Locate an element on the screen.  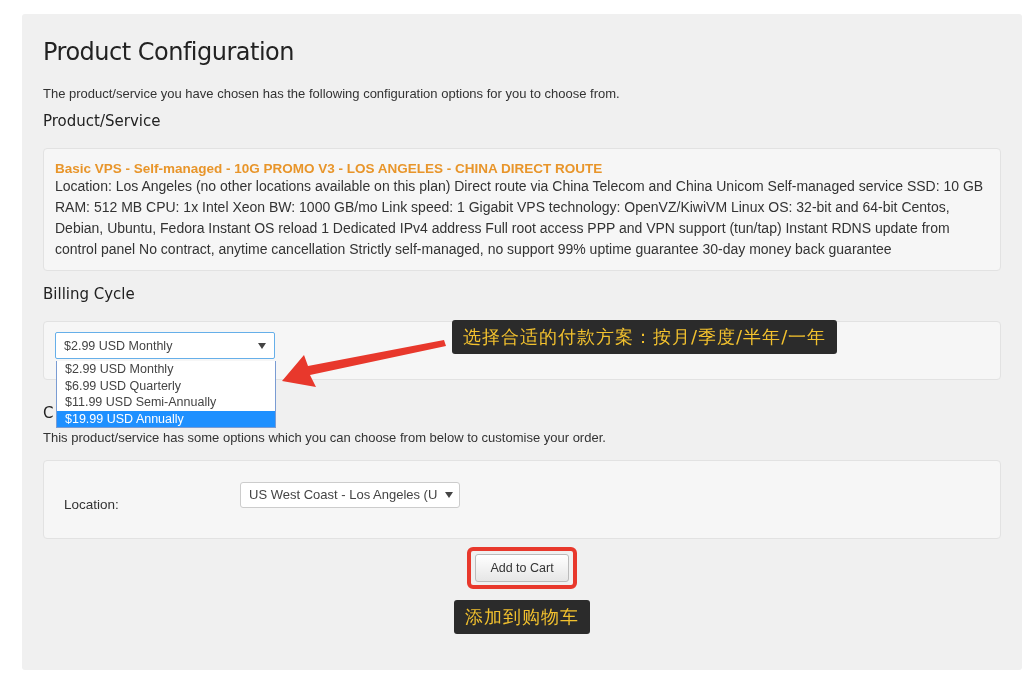
options-intro: This product/service has some options which you can choose from below to customise your order. is located at coordinates (325, 437).